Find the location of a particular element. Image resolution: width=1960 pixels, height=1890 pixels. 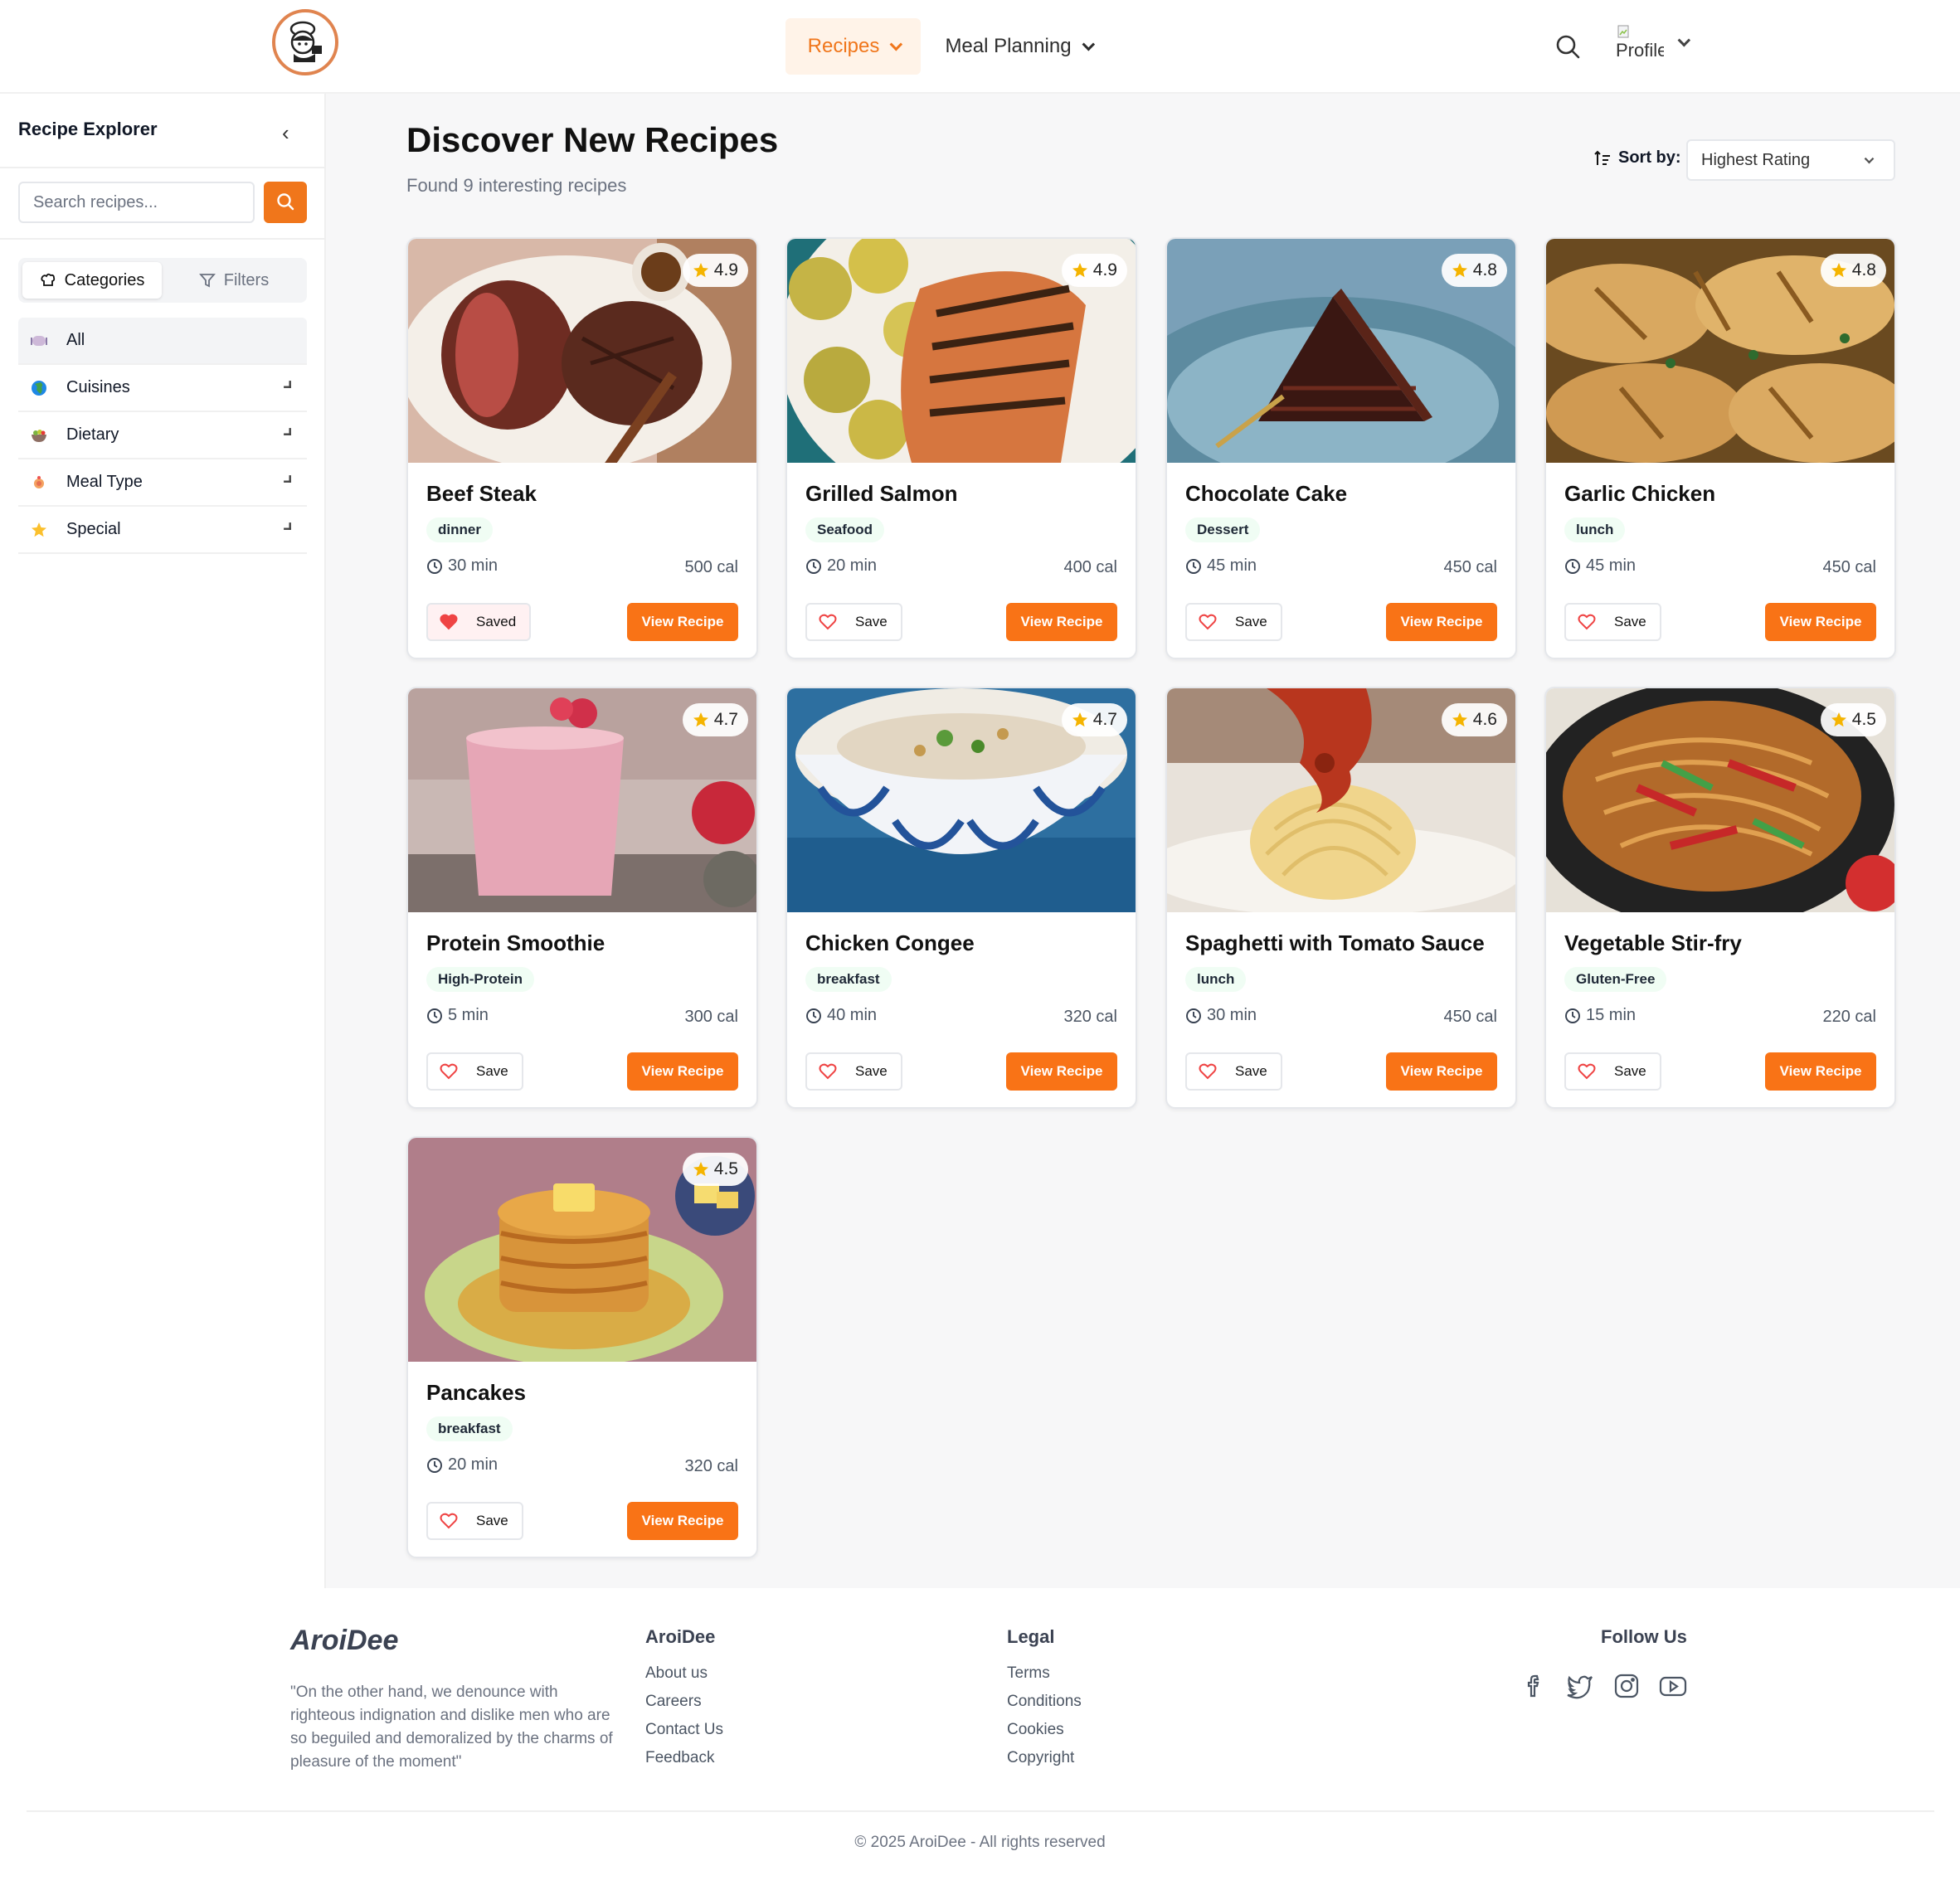

category-item-cuisines: Cuisines is located at coordinates (162, 389).